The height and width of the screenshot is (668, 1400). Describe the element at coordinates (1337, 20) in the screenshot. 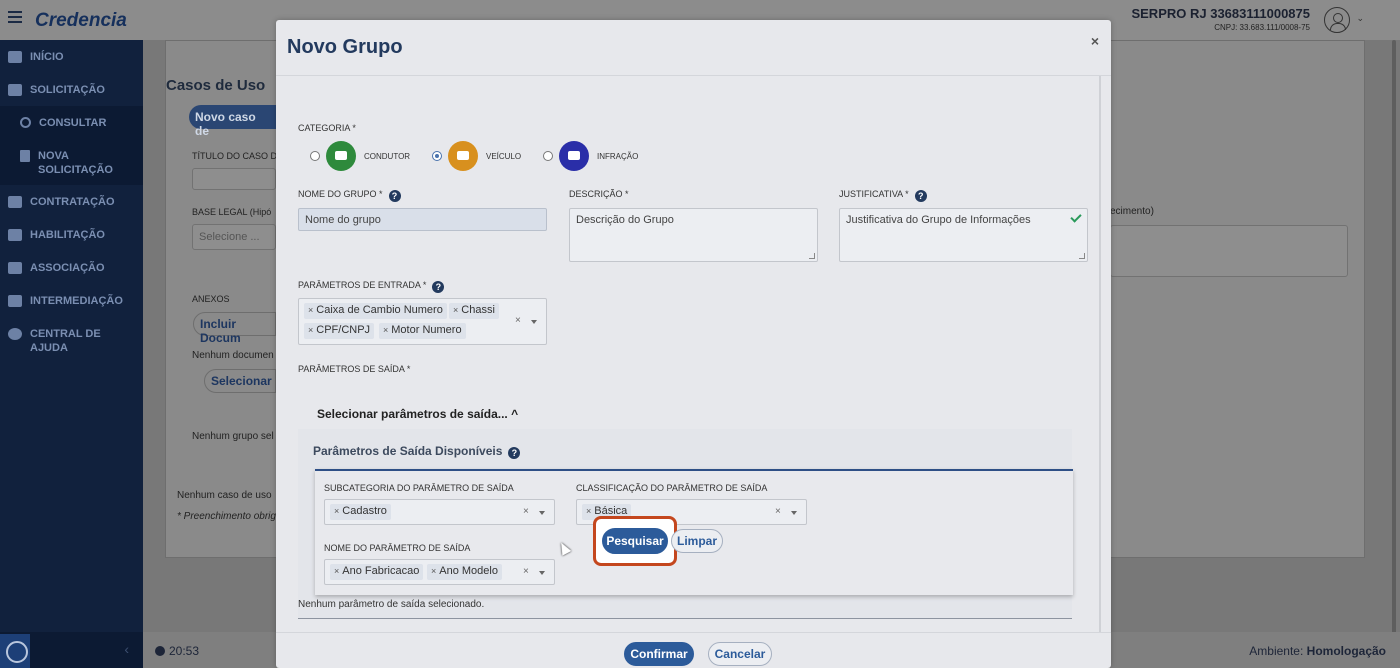

I see `user-avatar-icon` at that location.